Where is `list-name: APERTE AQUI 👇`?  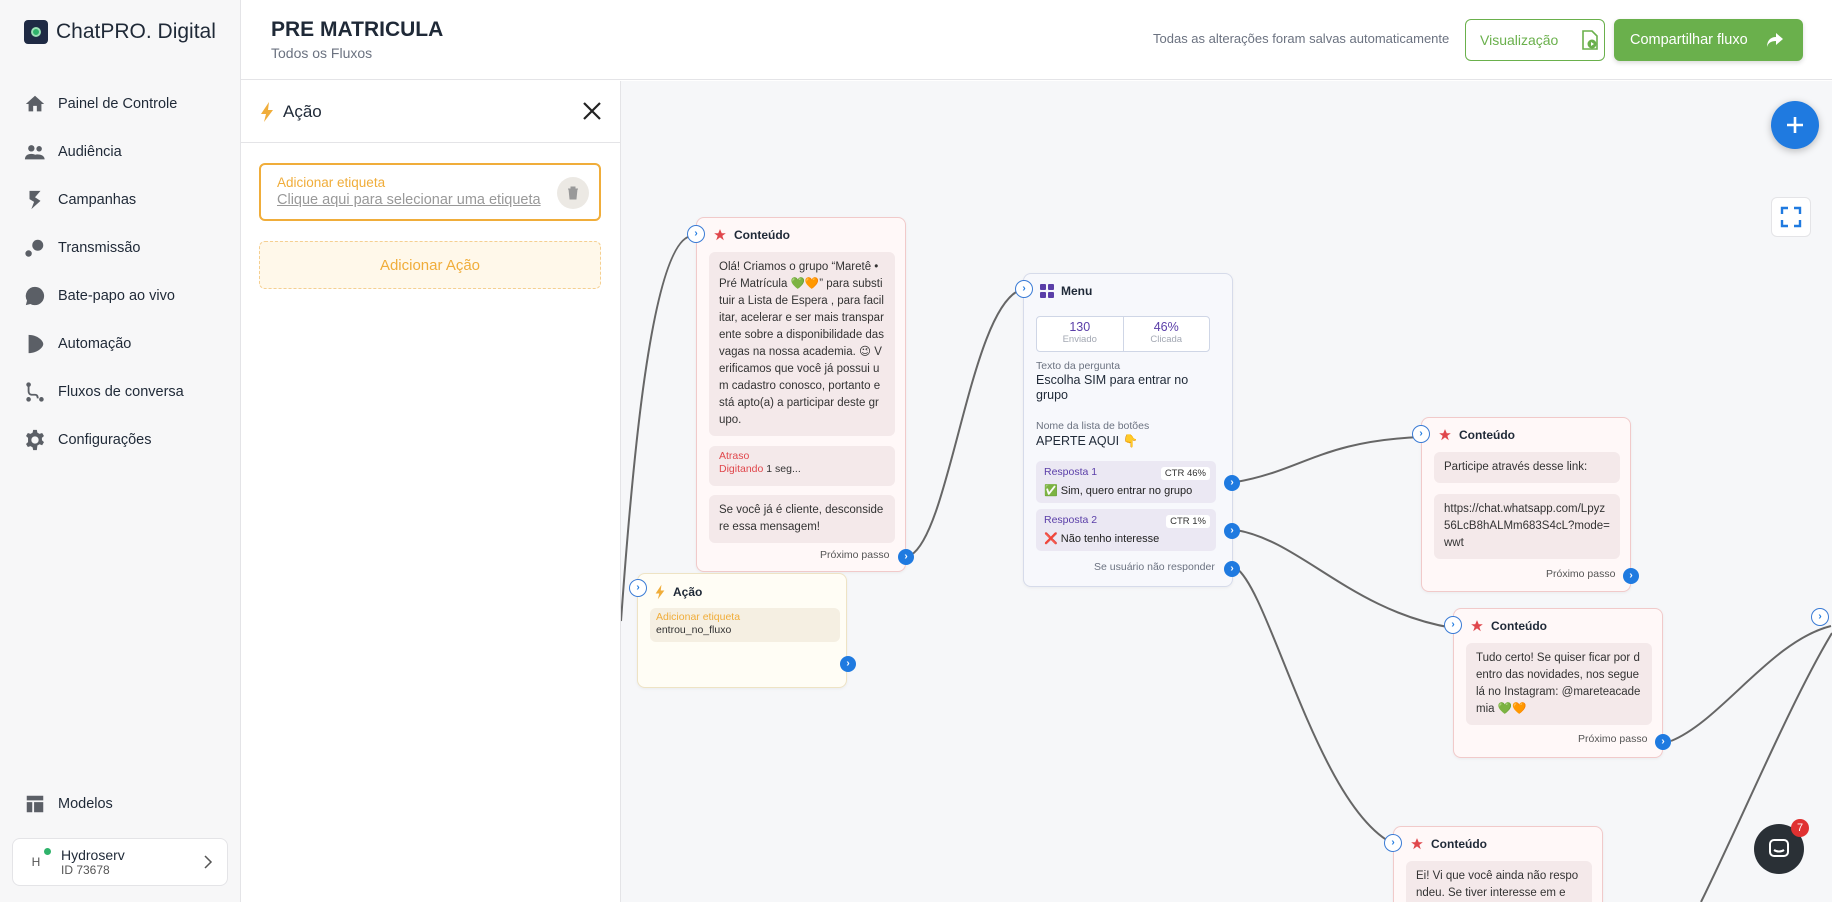
list-name: APERTE AQUI 👇 is located at coordinates (1087, 441).